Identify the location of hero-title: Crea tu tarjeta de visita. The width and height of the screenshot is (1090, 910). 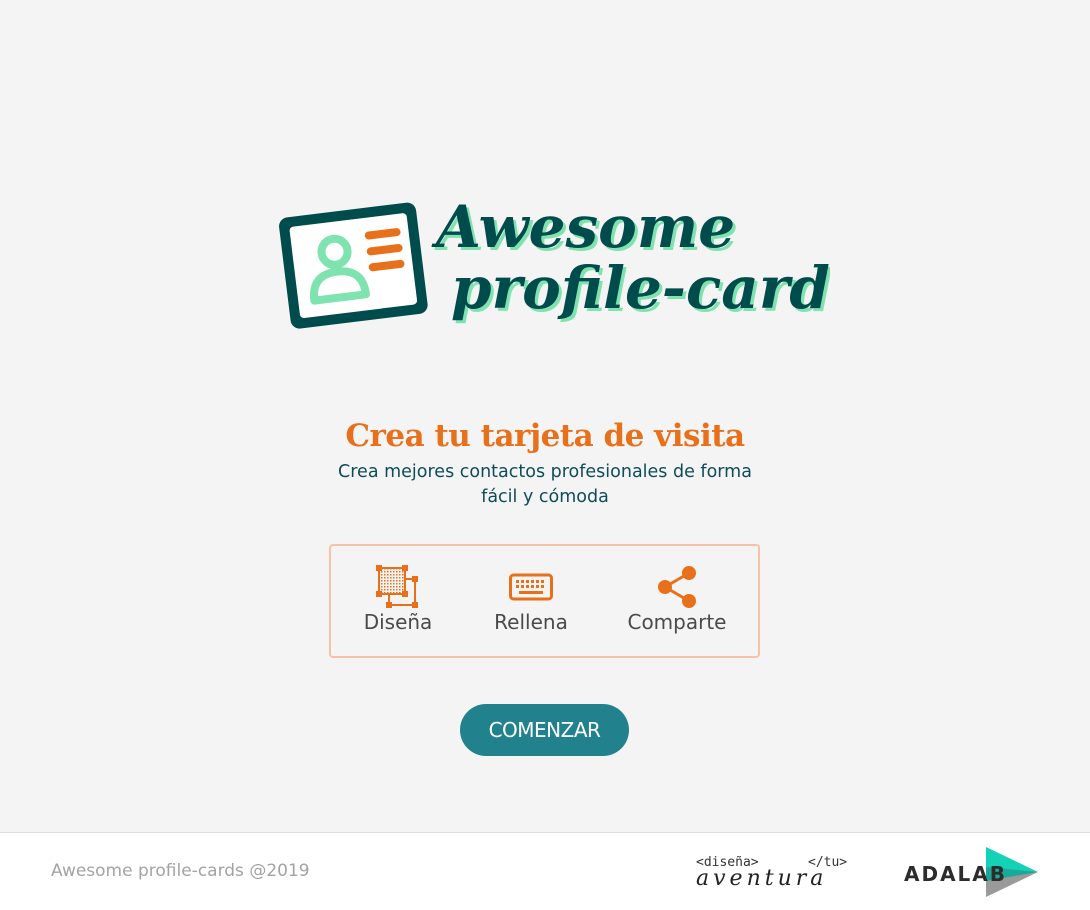
(545, 436).